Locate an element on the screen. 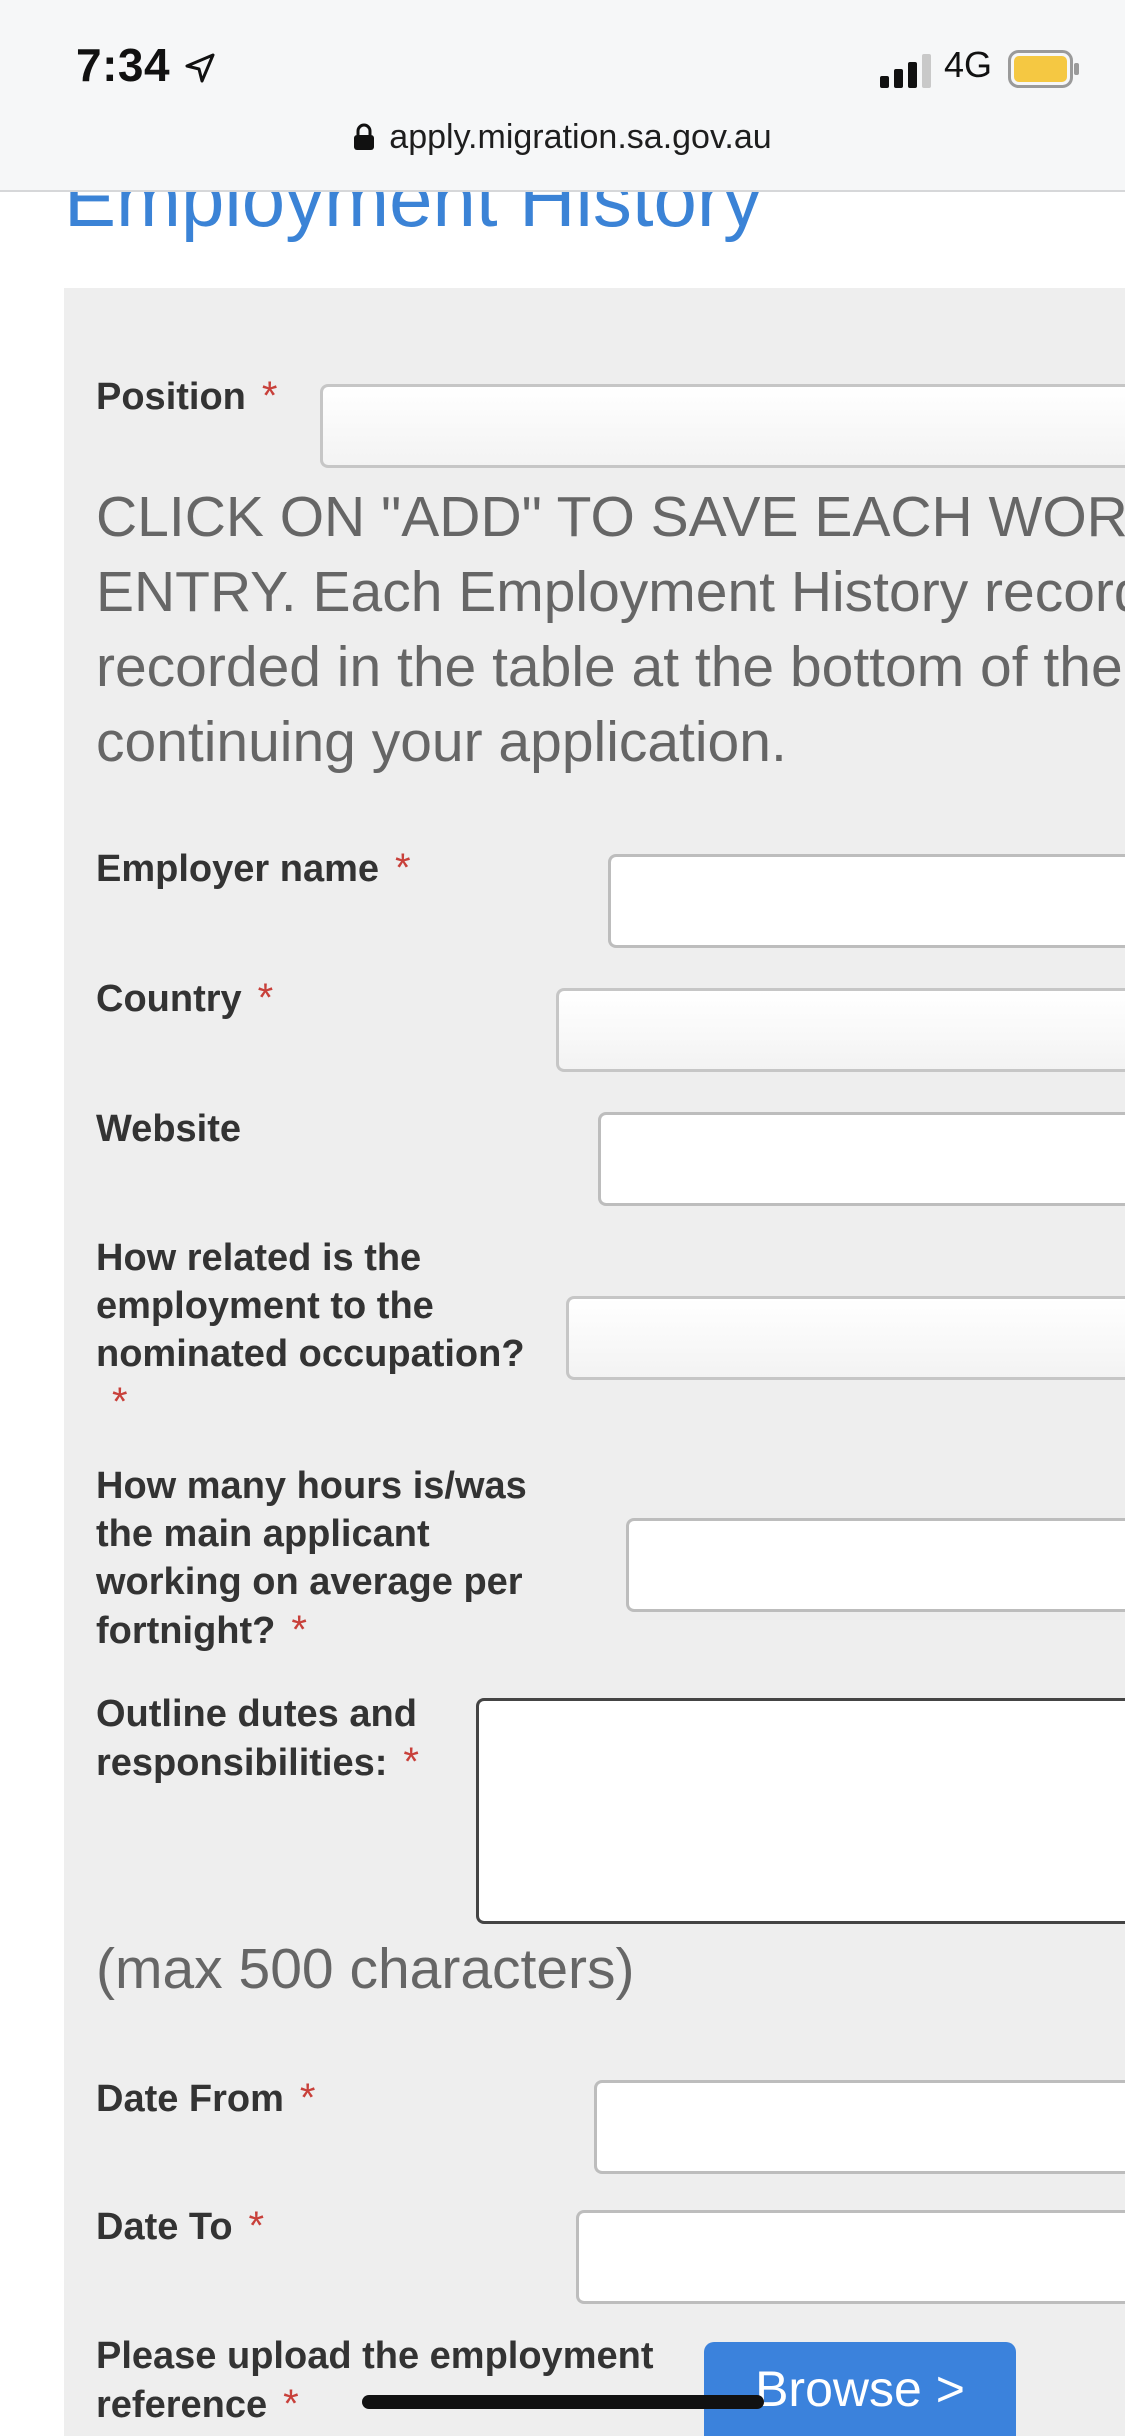  duties-textarea is located at coordinates (800, 1811).